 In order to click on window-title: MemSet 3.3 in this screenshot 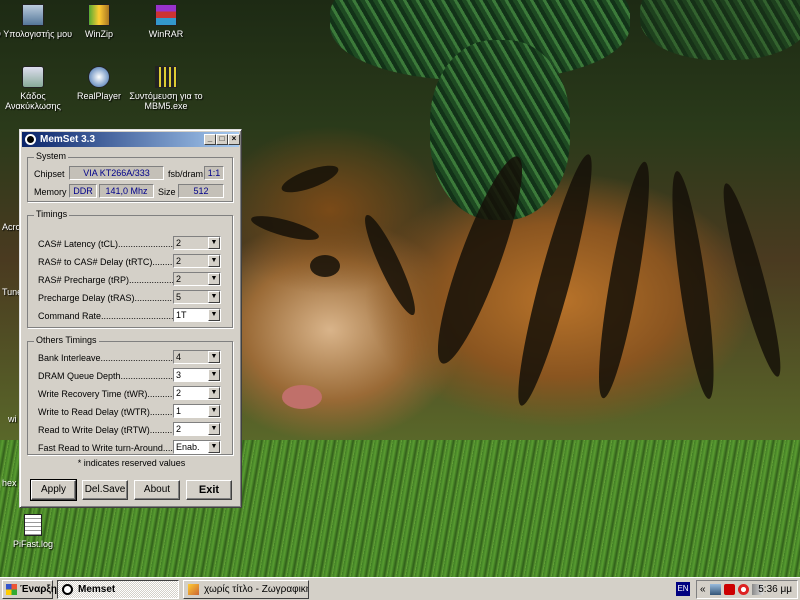, I will do `click(68, 139)`.